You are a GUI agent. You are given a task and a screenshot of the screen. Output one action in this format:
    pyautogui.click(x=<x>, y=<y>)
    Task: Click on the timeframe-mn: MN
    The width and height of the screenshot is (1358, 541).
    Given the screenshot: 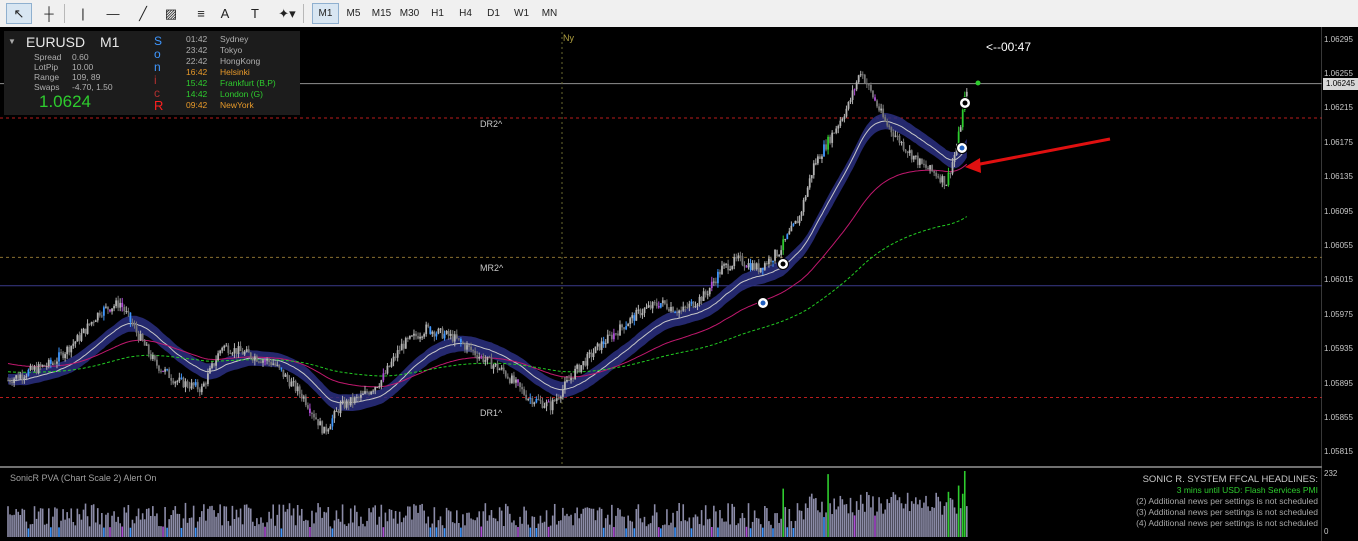 What is the action you would take?
    pyautogui.click(x=549, y=13)
    